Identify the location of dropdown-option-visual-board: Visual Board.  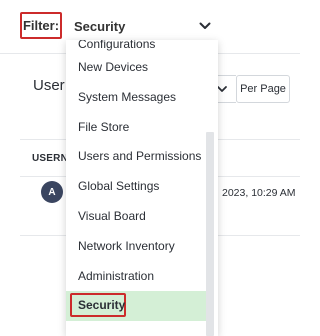
(136, 217).